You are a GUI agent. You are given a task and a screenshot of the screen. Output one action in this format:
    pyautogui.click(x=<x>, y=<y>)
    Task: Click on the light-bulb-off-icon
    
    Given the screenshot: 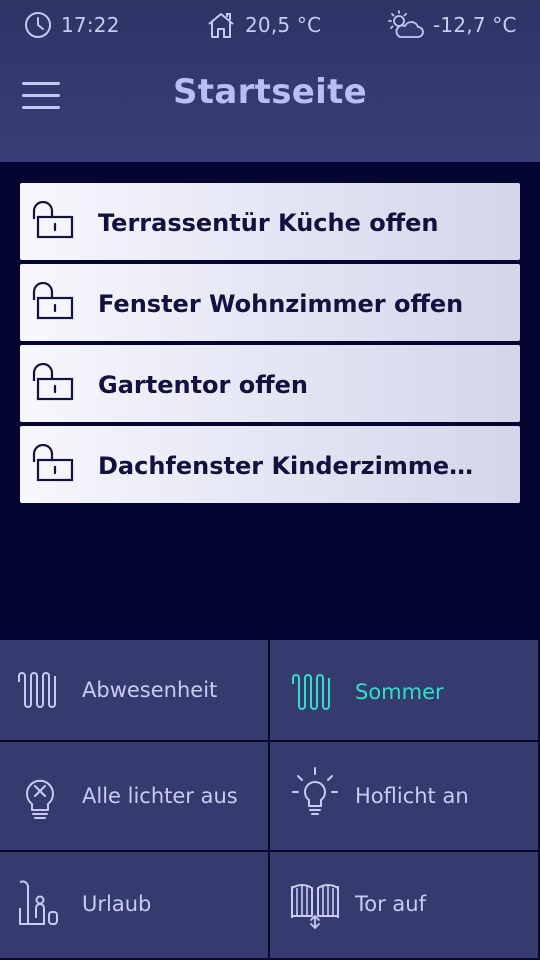 What is the action you would take?
    pyautogui.click(x=40, y=799)
    